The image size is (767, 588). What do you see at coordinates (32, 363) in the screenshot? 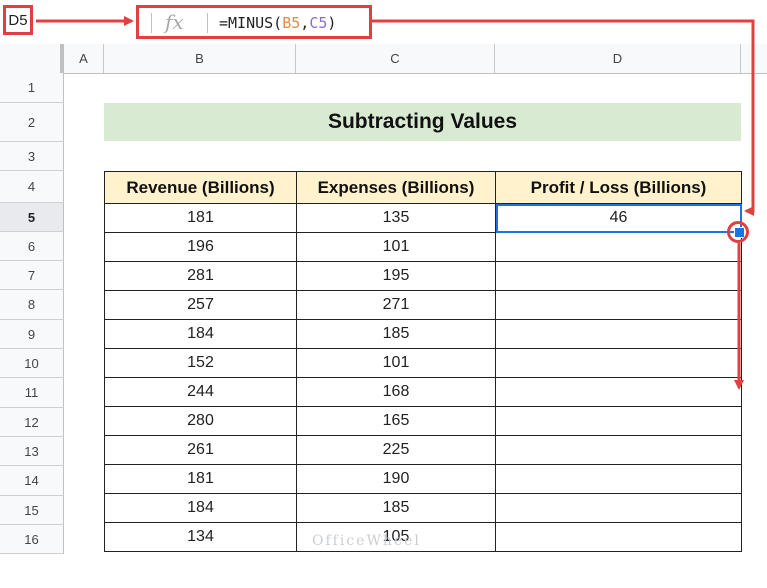
I see `row-header-10: 10` at bounding box center [32, 363].